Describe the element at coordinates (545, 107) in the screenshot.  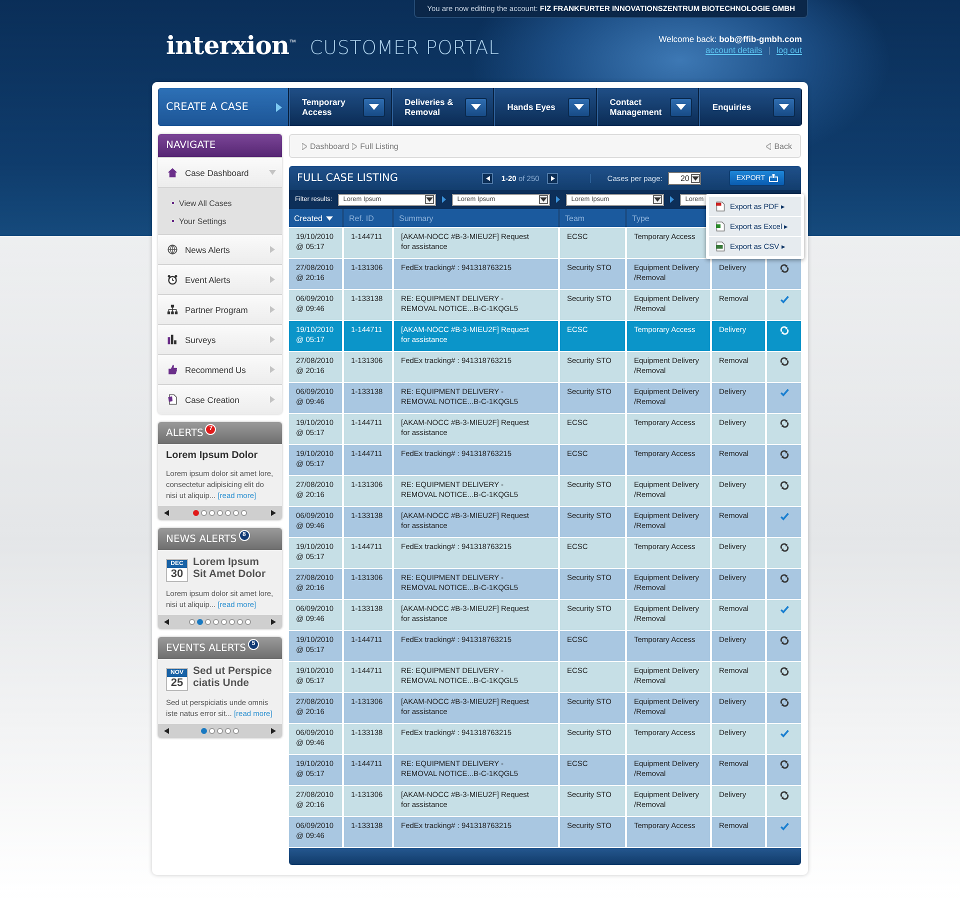
I see `nav-menu-tab: Hands Eyes` at that location.